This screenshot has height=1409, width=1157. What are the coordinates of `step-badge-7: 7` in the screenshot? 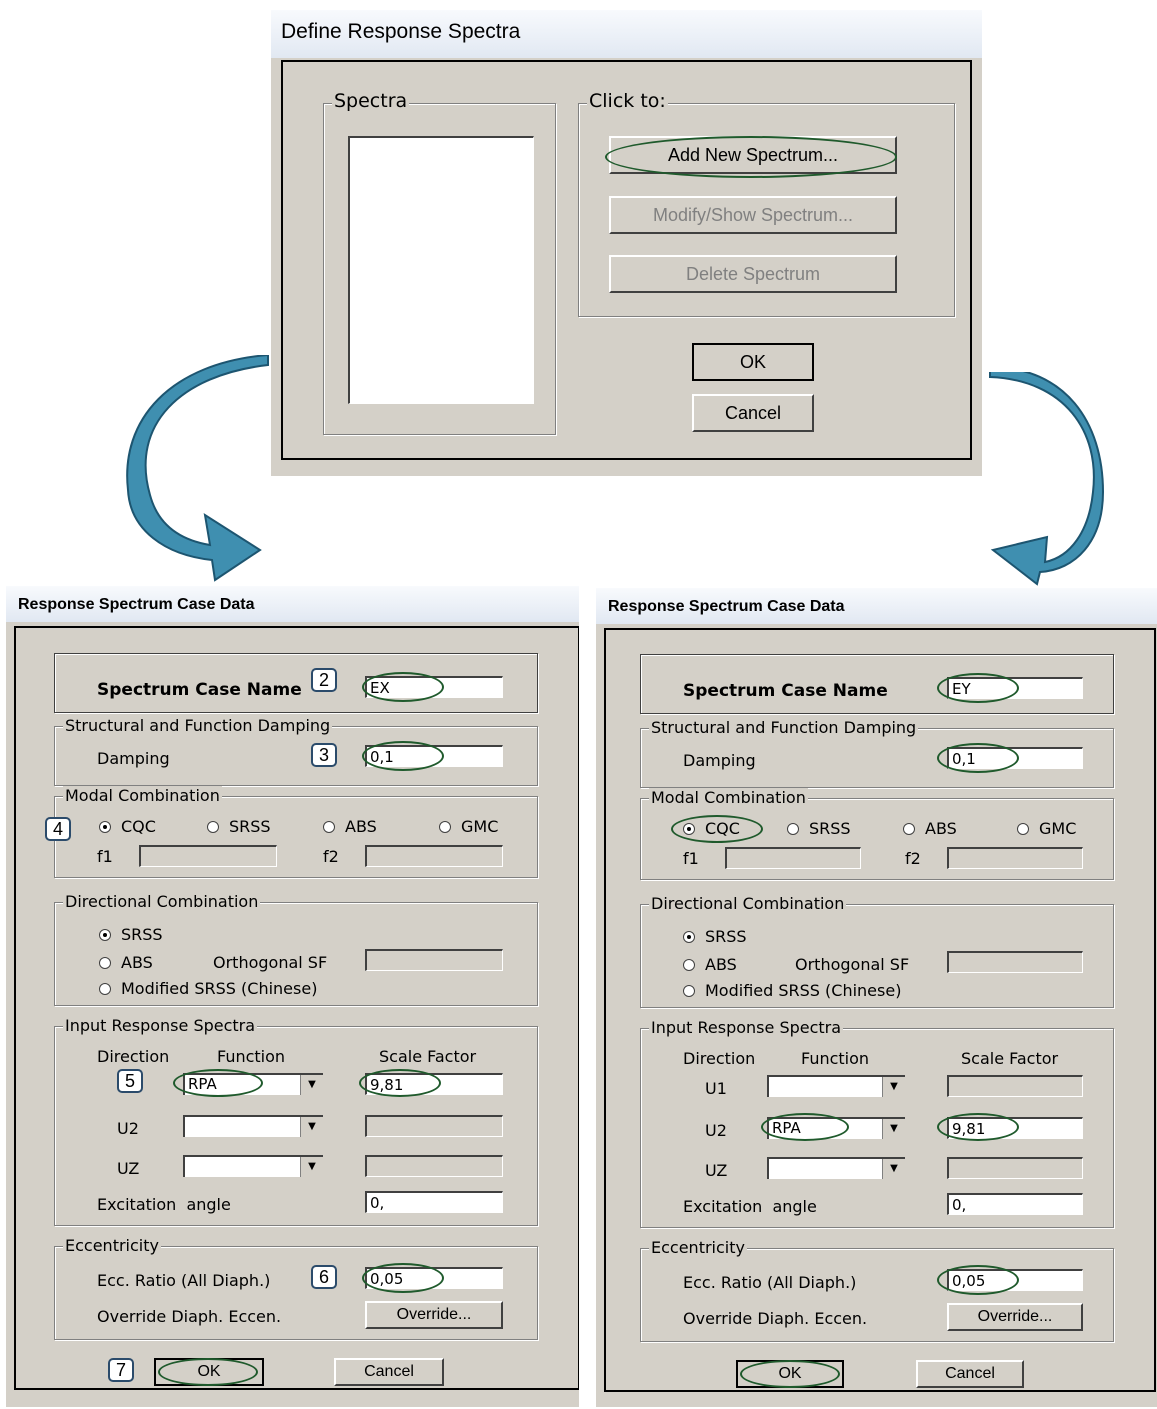 It's located at (121, 1370).